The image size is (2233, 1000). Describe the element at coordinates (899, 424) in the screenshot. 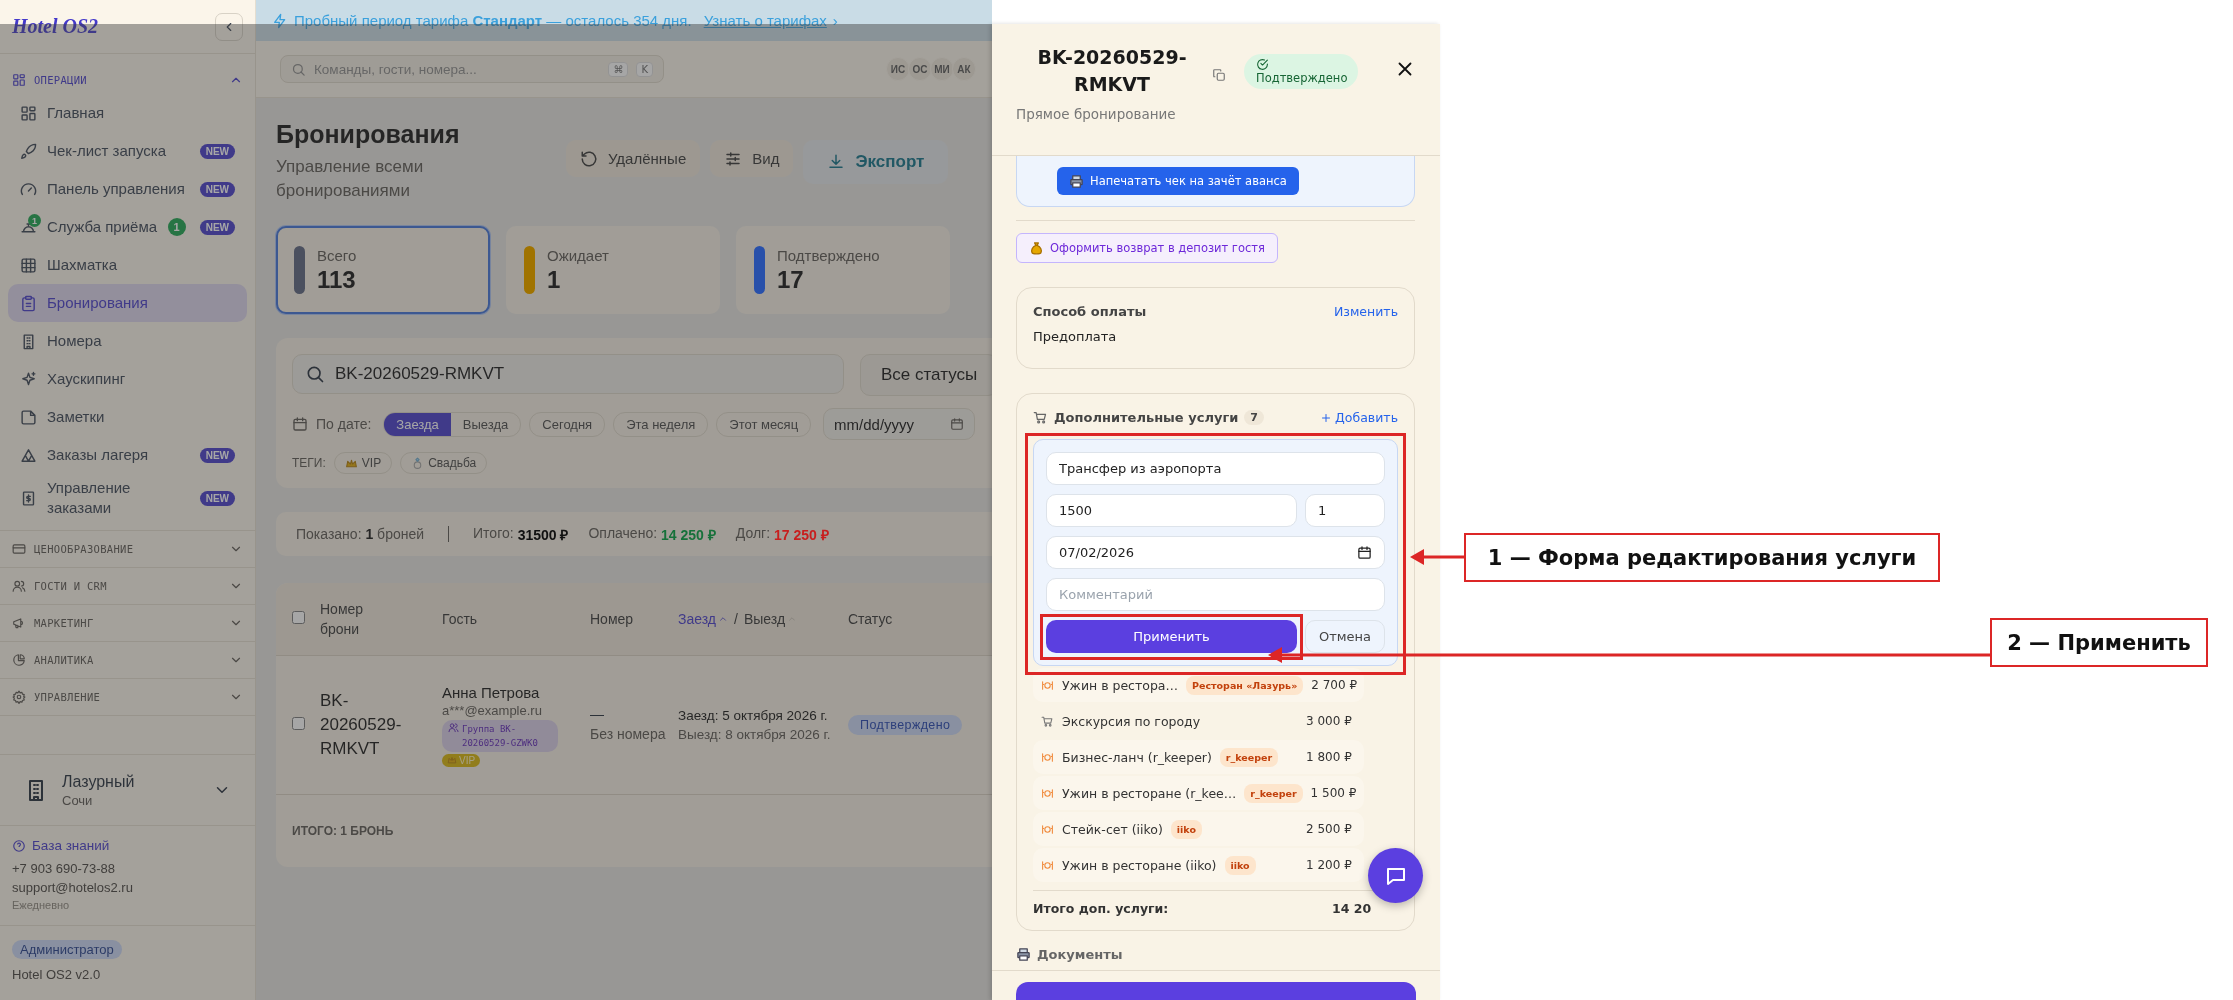

I see `date-field: mm/dd/yyyy` at that location.